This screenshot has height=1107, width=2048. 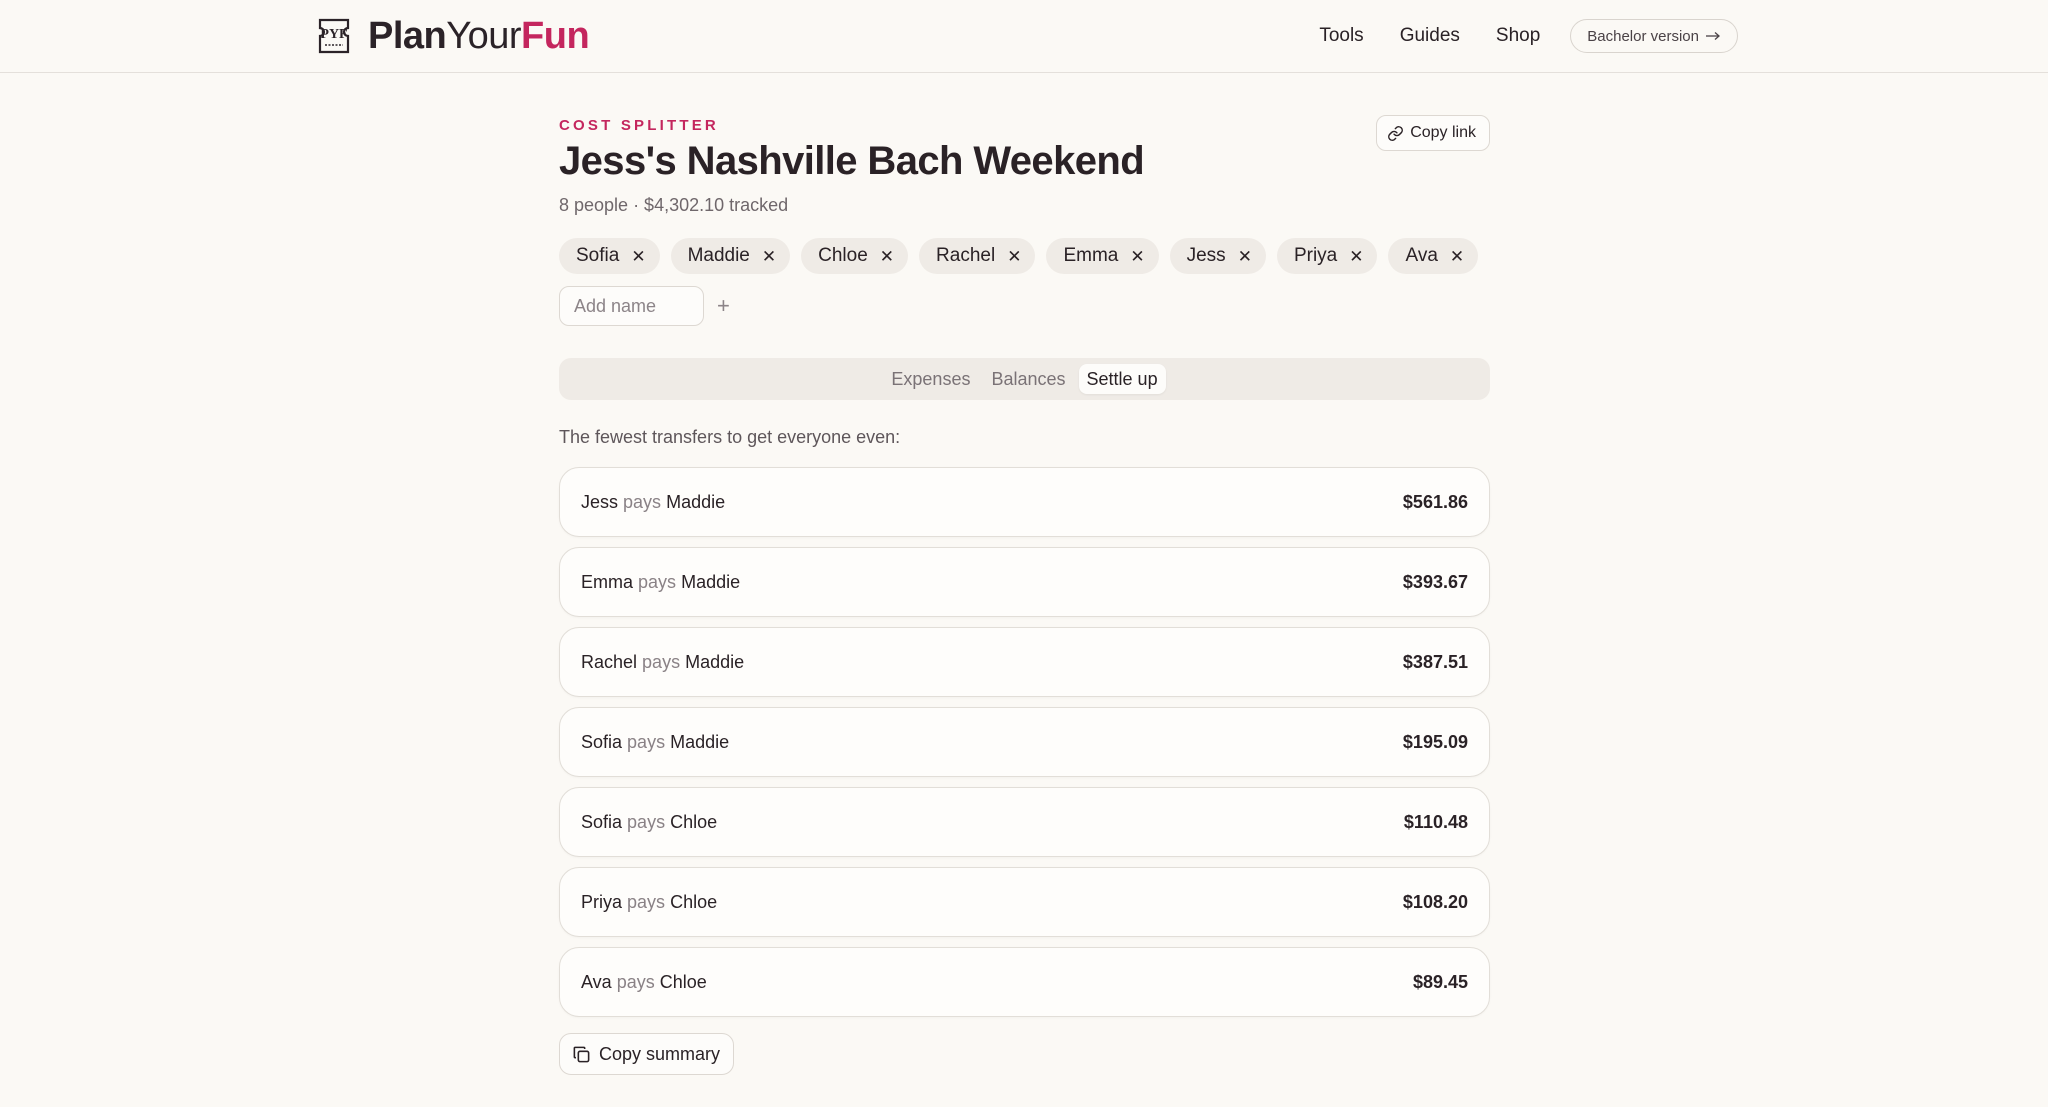 I want to click on copy-link-label: Copy link, so click(x=1443, y=132).